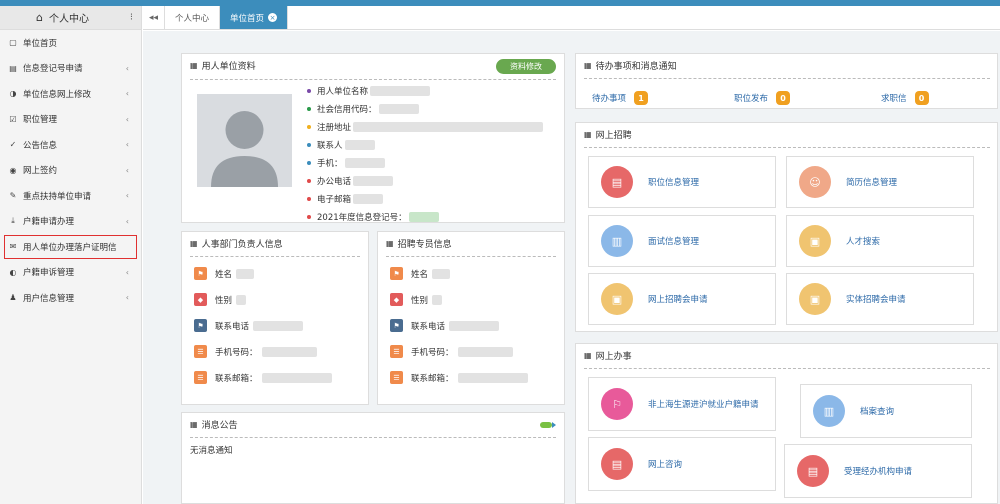 Image resolution: width=1000 pixels, height=504 pixels. I want to click on card-label: 简历信息管理, so click(872, 183).